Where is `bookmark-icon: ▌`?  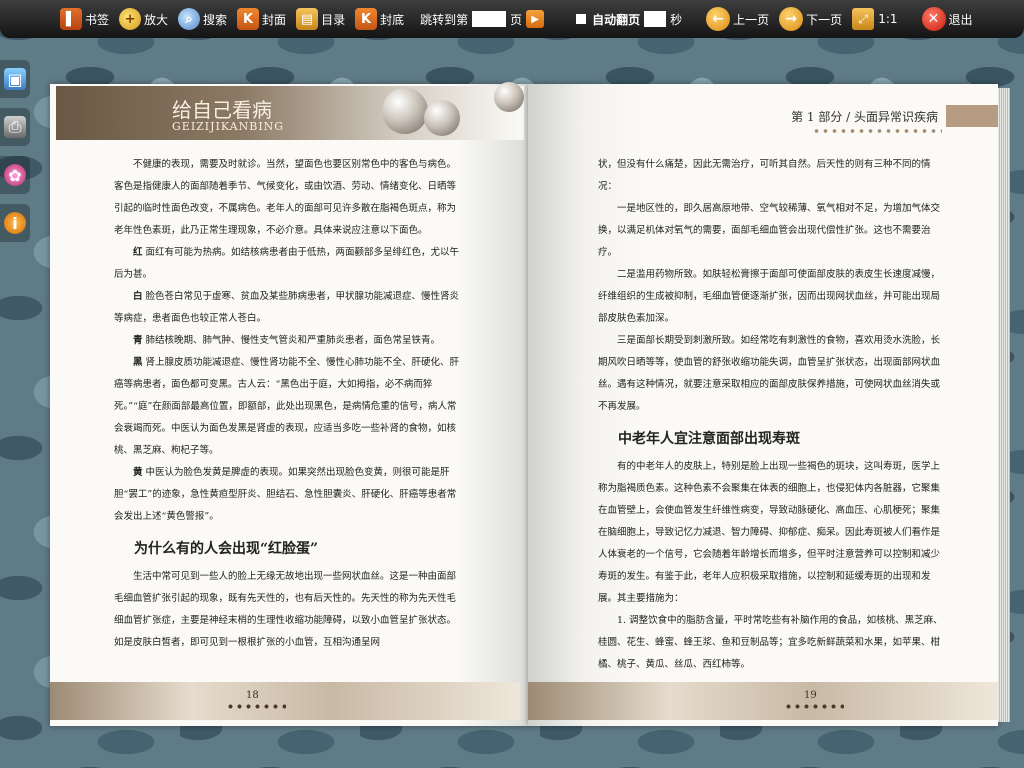 bookmark-icon: ▌ is located at coordinates (71, 19).